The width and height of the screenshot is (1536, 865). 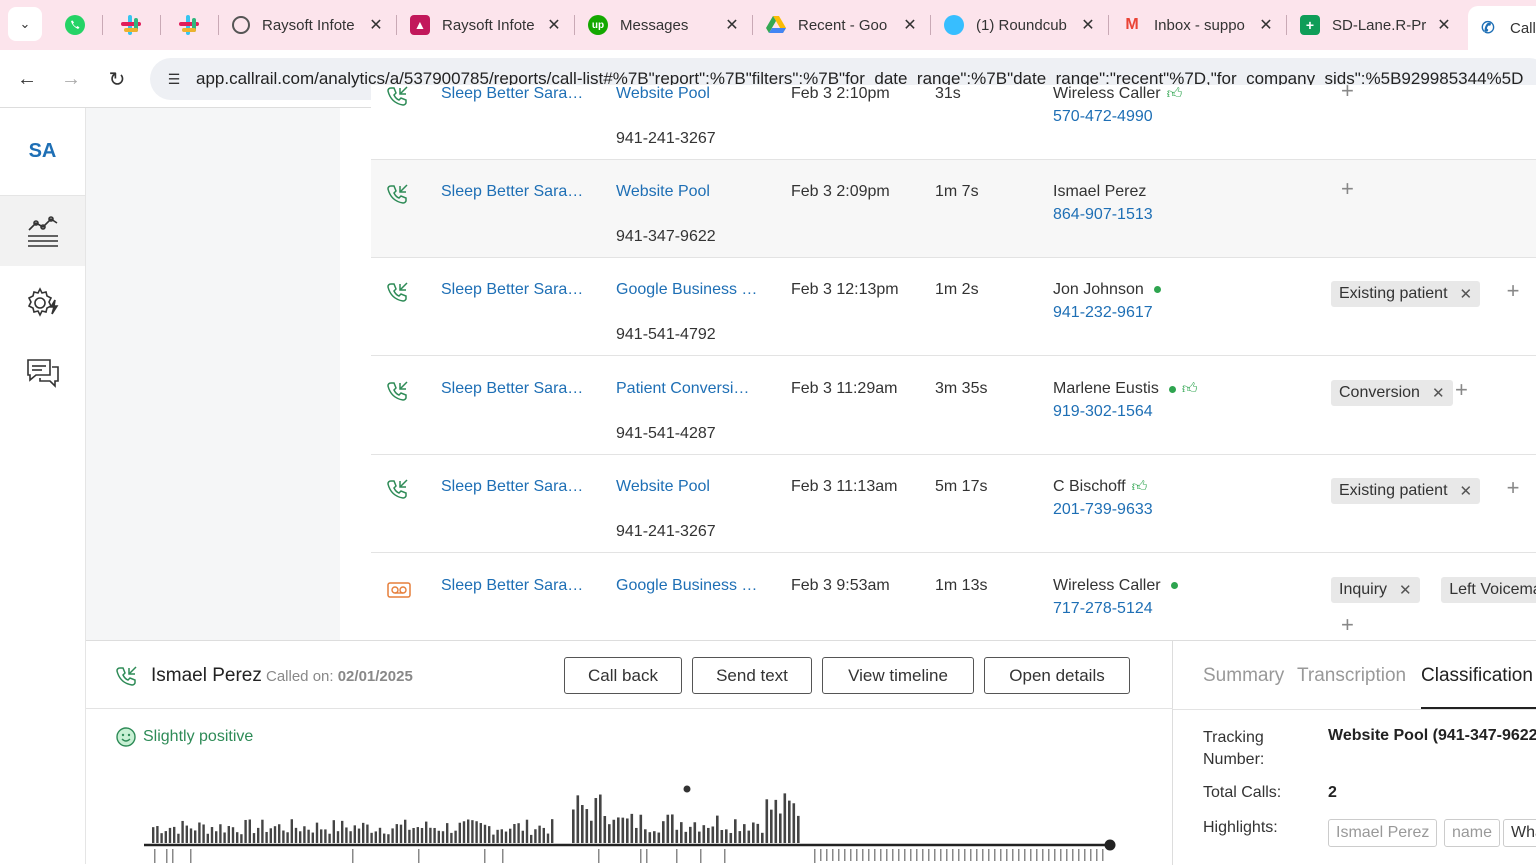 I want to click on caller-phone-link: 717-278-5124, so click(x=1103, y=609).